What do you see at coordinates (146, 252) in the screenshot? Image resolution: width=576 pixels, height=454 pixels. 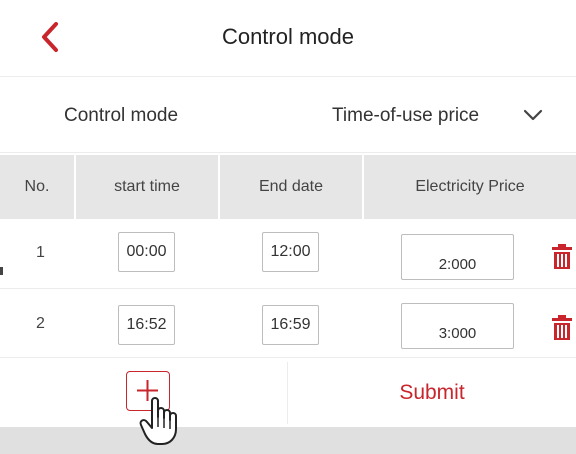 I see `start-time-input: 00:00` at bounding box center [146, 252].